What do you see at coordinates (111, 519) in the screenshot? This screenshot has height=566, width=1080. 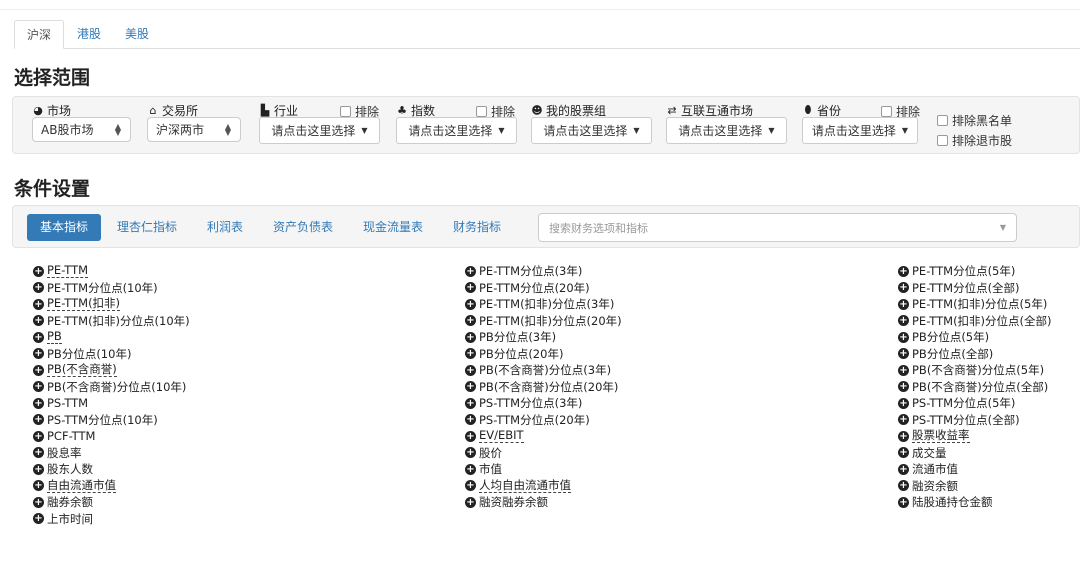 I see `indicator-item: + 上市时间` at bounding box center [111, 519].